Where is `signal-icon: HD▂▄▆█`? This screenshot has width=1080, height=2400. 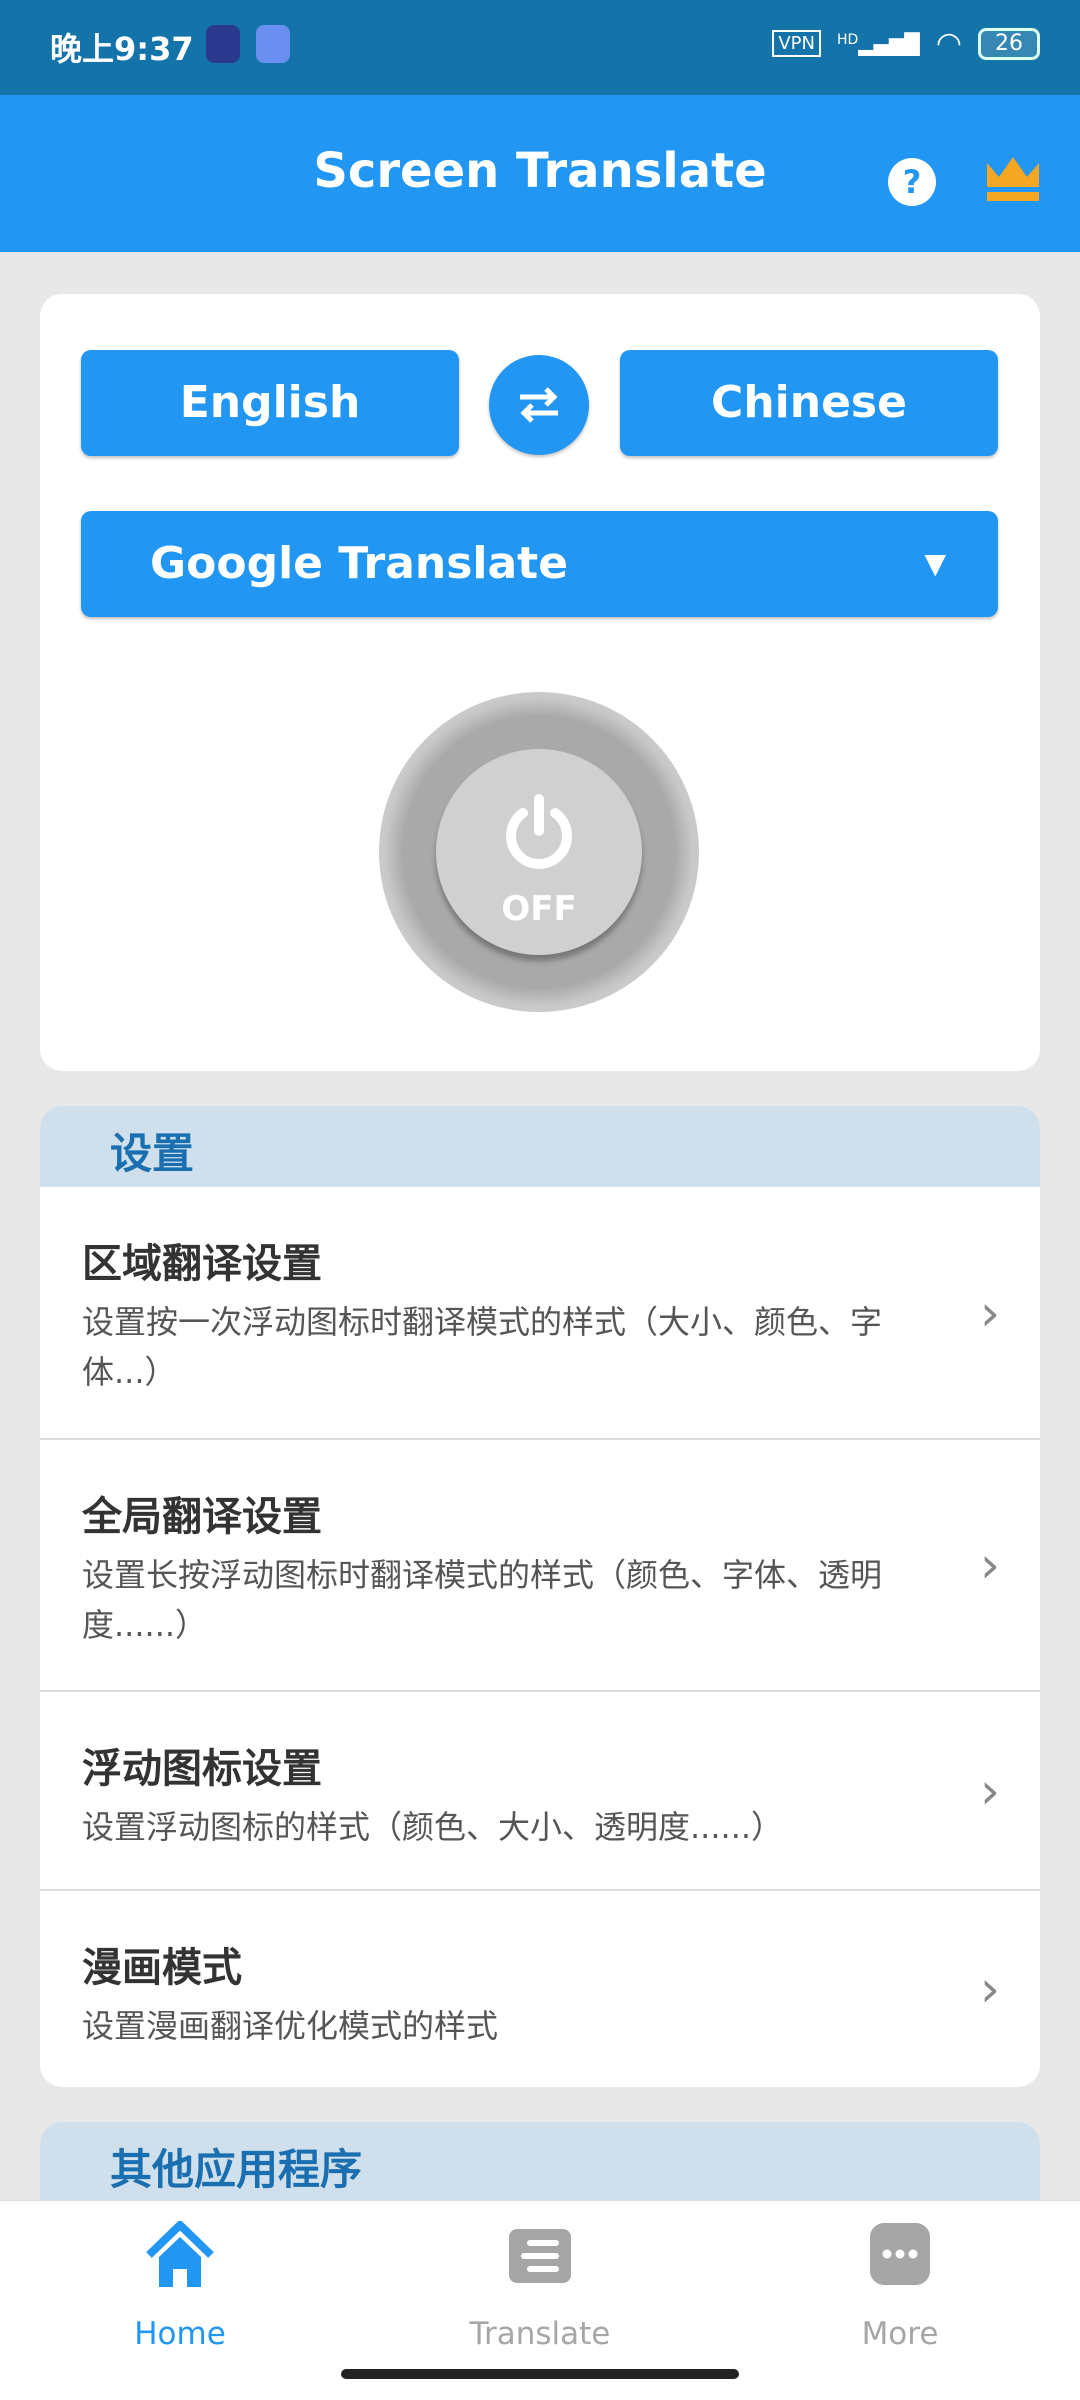
signal-icon: HD▂▄▆█ is located at coordinates (878, 43).